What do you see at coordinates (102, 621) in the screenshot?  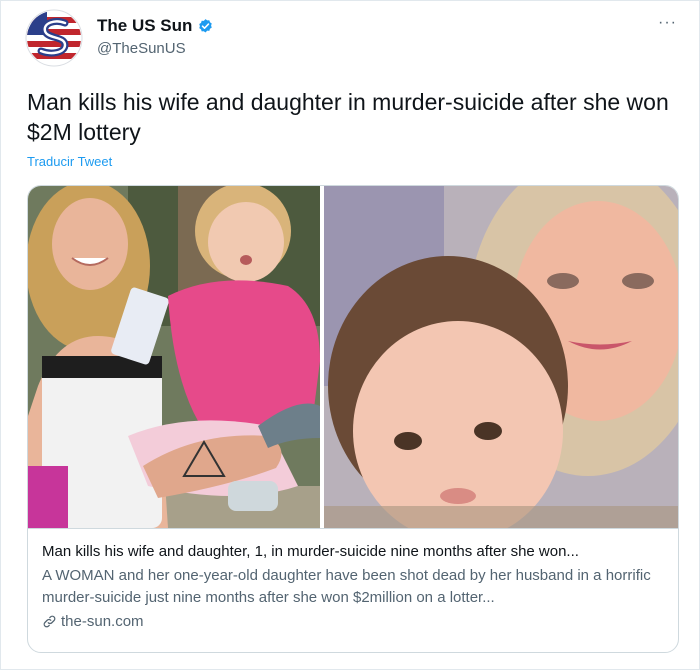 I see `card-domain-text: the-sun.com` at bounding box center [102, 621].